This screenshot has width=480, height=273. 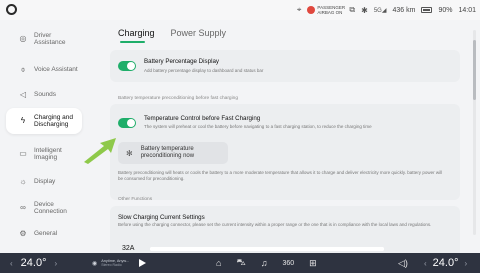 I want to click on current-value: 32A, so click(x=128, y=248).